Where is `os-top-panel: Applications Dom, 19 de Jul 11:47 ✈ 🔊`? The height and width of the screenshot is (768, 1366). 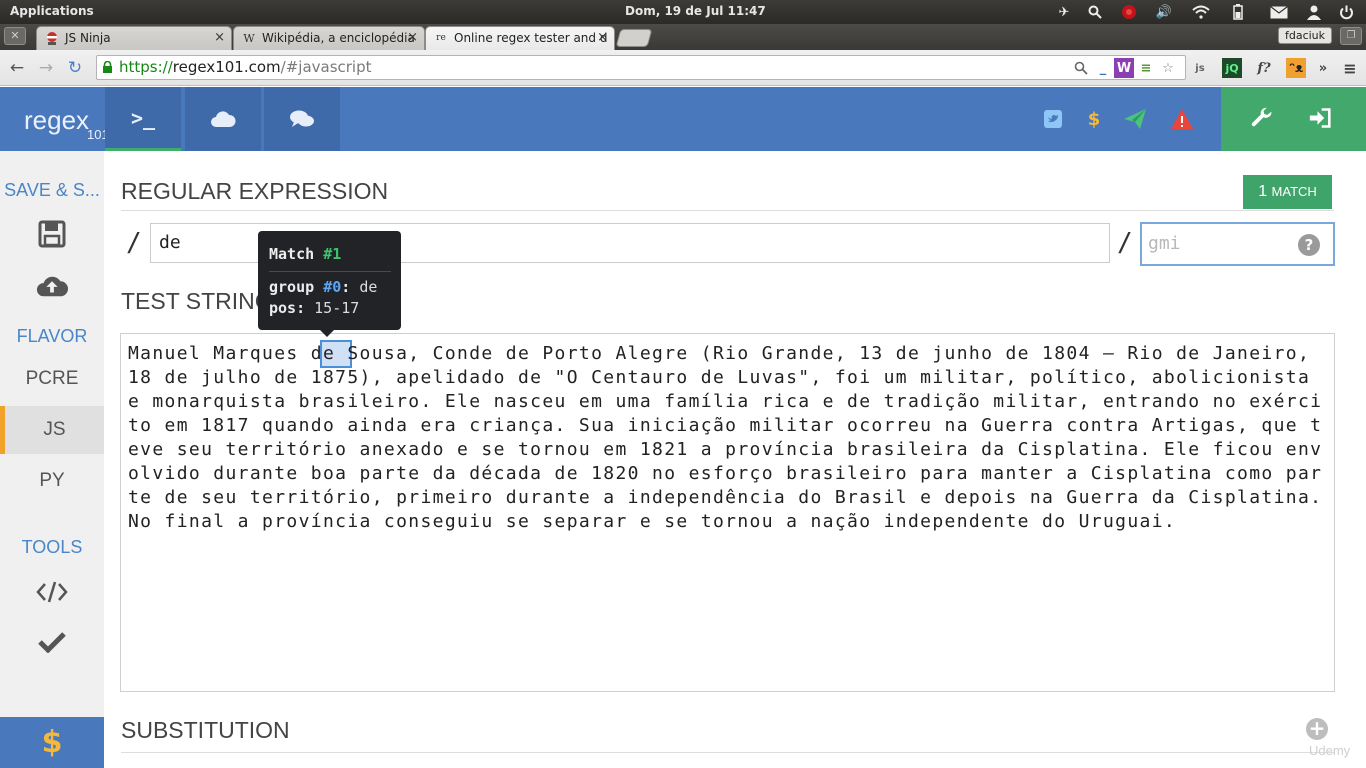
os-top-panel: Applications Dom, 19 de Jul 11:47 ✈ 🔊 is located at coordinates (683, 12).